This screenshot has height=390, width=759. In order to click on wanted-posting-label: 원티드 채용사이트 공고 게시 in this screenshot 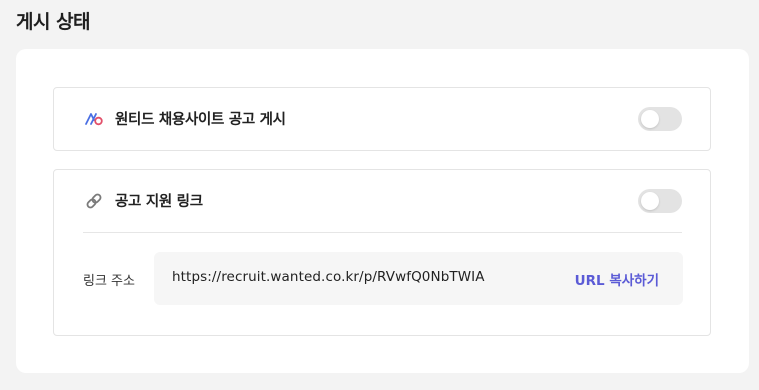, I will do `click(200, 120)`.